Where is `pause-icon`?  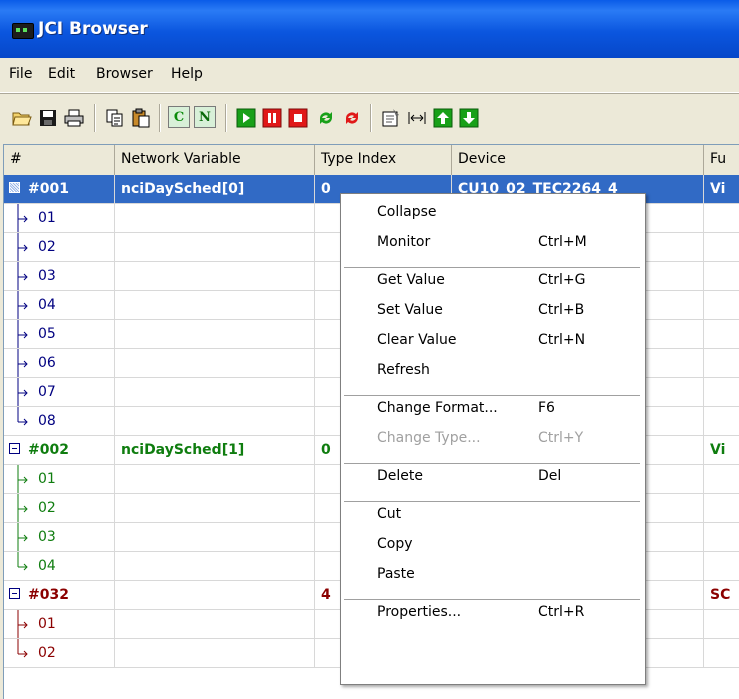
pause-icon is located at coordinates (272, 118).